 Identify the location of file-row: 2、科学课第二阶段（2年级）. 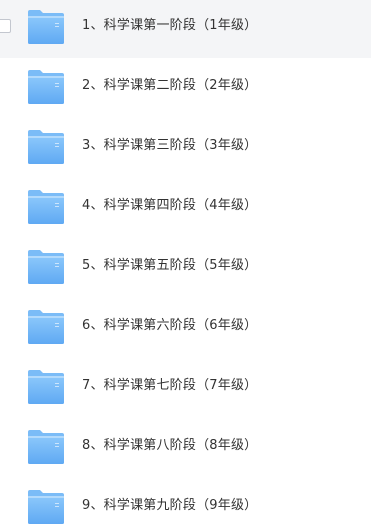
(185, 88).